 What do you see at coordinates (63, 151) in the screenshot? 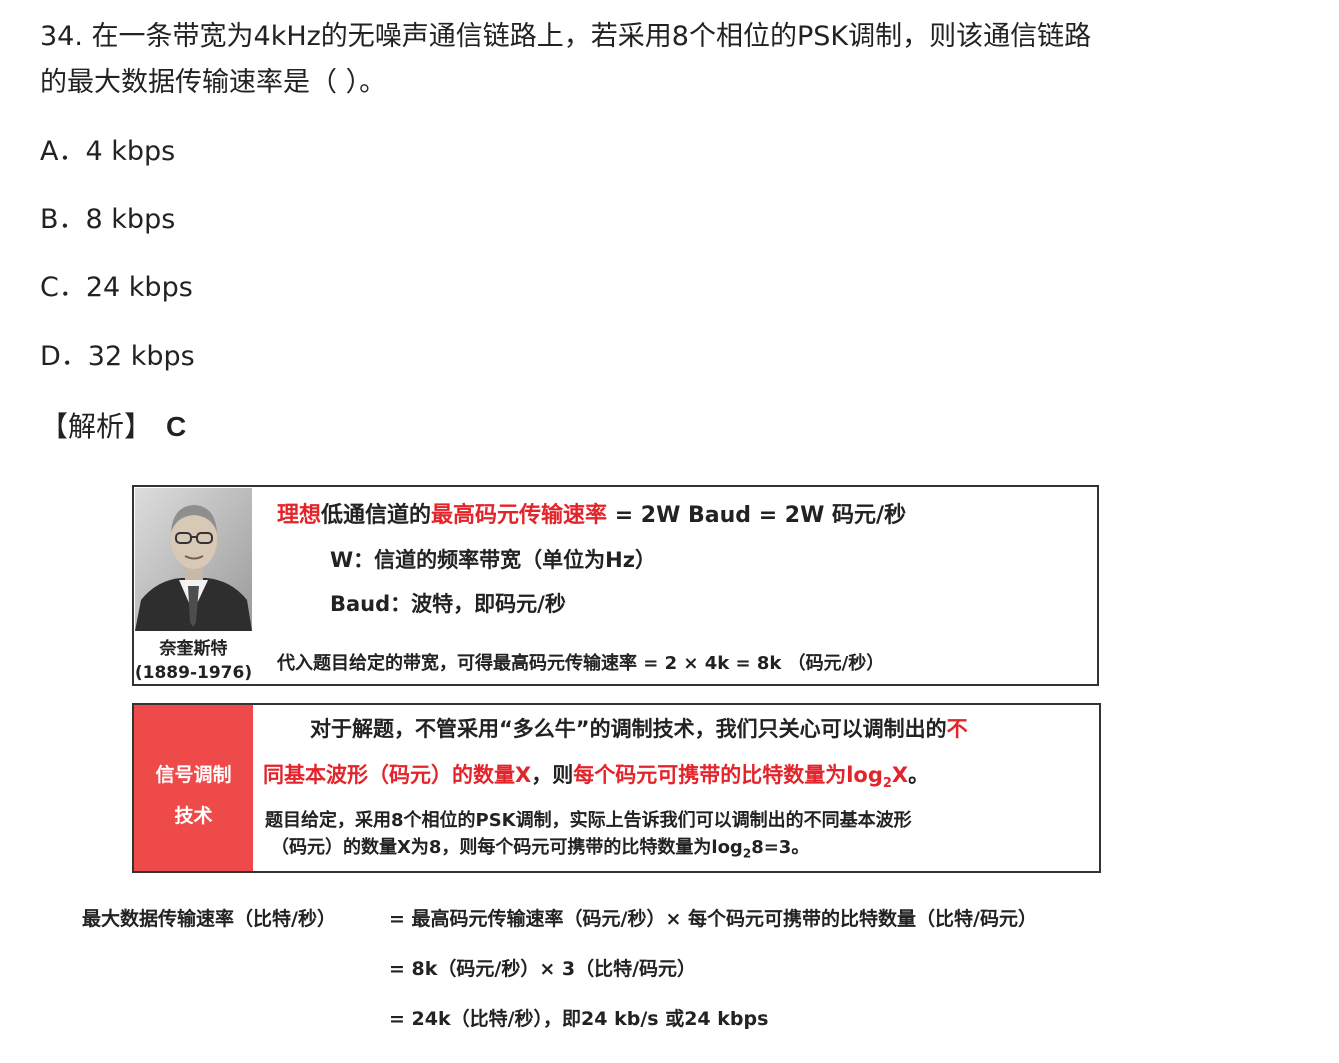
I see `option-a-label: A．` at bounding box center [63, 151].